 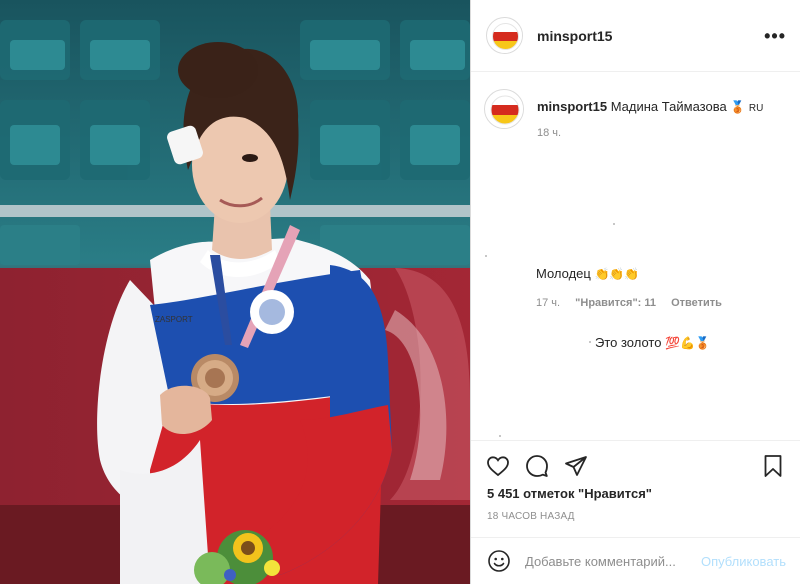 What do you see at coordinates (615, 303) in the screenshot?
I see `comment-likes: "Нравится": 11` at bounding box center [615, 303].